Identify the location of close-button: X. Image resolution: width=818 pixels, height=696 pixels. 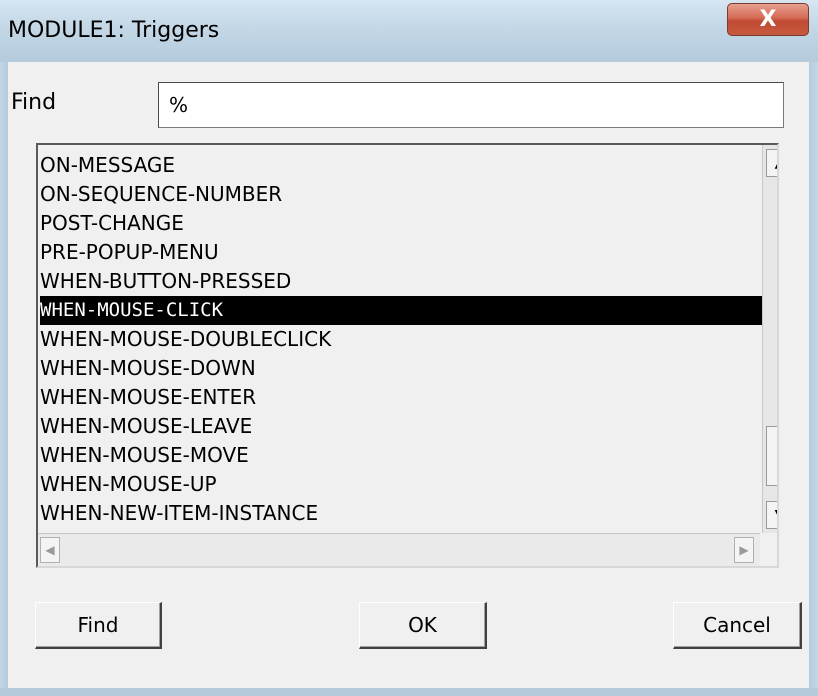
(768, 19).